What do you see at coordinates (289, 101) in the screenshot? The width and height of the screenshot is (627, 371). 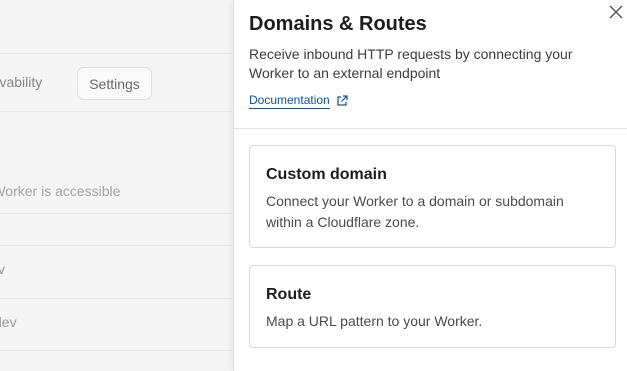 I see `documentation-link-label: Documentation` at bounding box center [289, 101].